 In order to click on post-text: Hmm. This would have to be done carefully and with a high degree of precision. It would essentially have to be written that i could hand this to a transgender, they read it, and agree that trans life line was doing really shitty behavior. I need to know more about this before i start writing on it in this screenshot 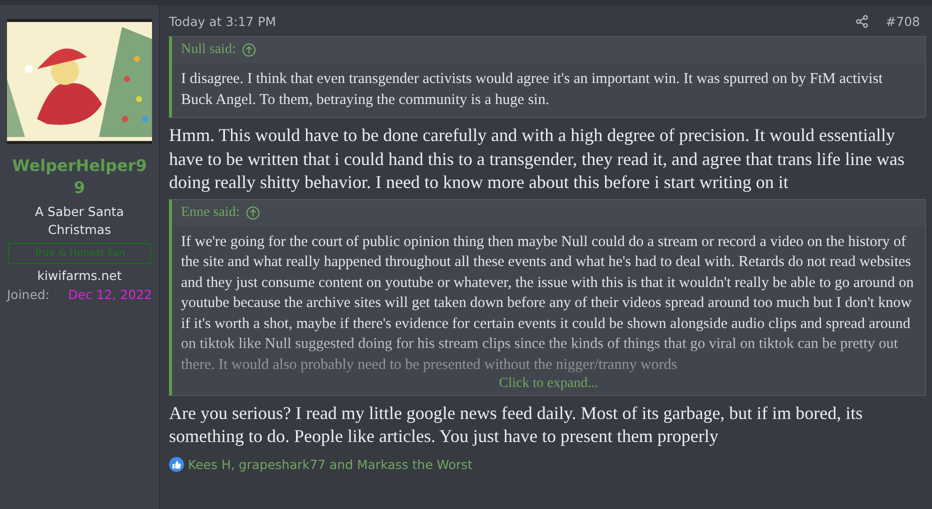, I will do `click(537, 159)`.